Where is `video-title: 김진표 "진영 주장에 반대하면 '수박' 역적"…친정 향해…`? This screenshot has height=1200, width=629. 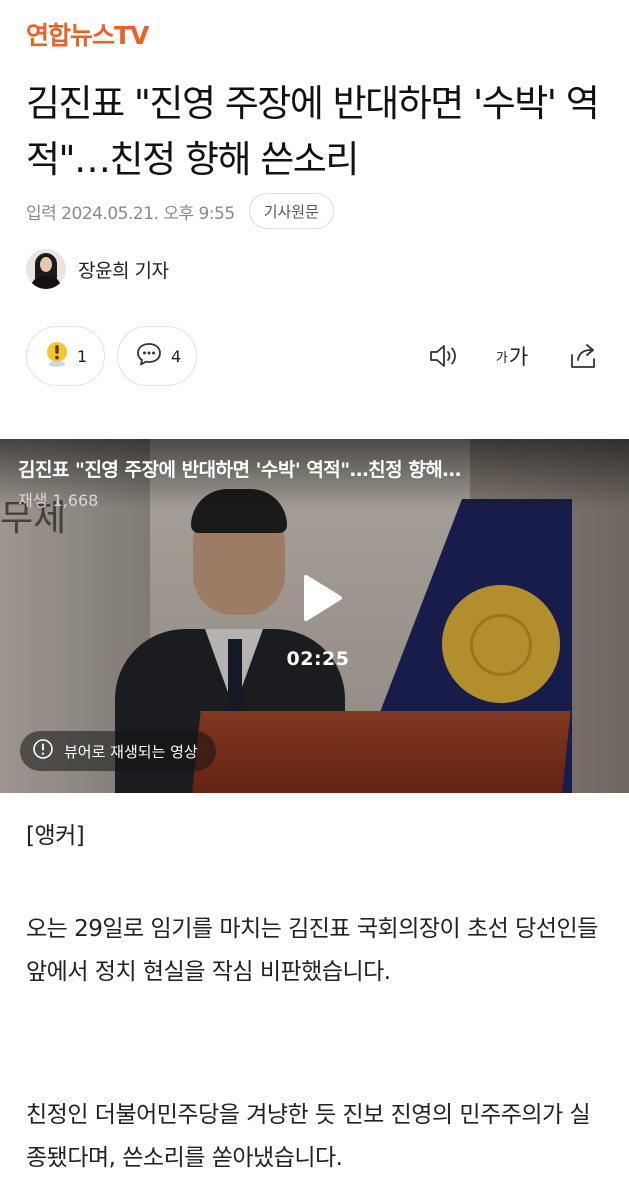 video-title: 김진표 "진영 주장에 반대하면 '수박' 역적"…친정 향해… is located at coordinates (239, 470).